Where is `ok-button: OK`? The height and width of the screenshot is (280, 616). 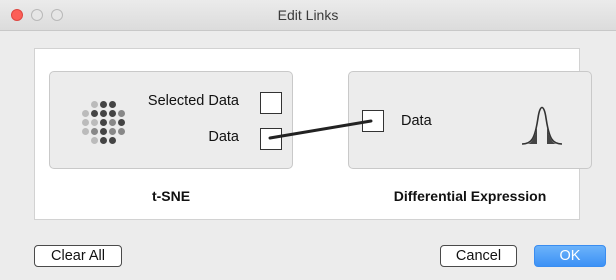
ok-button: OK is located at coordinates (570, 256).